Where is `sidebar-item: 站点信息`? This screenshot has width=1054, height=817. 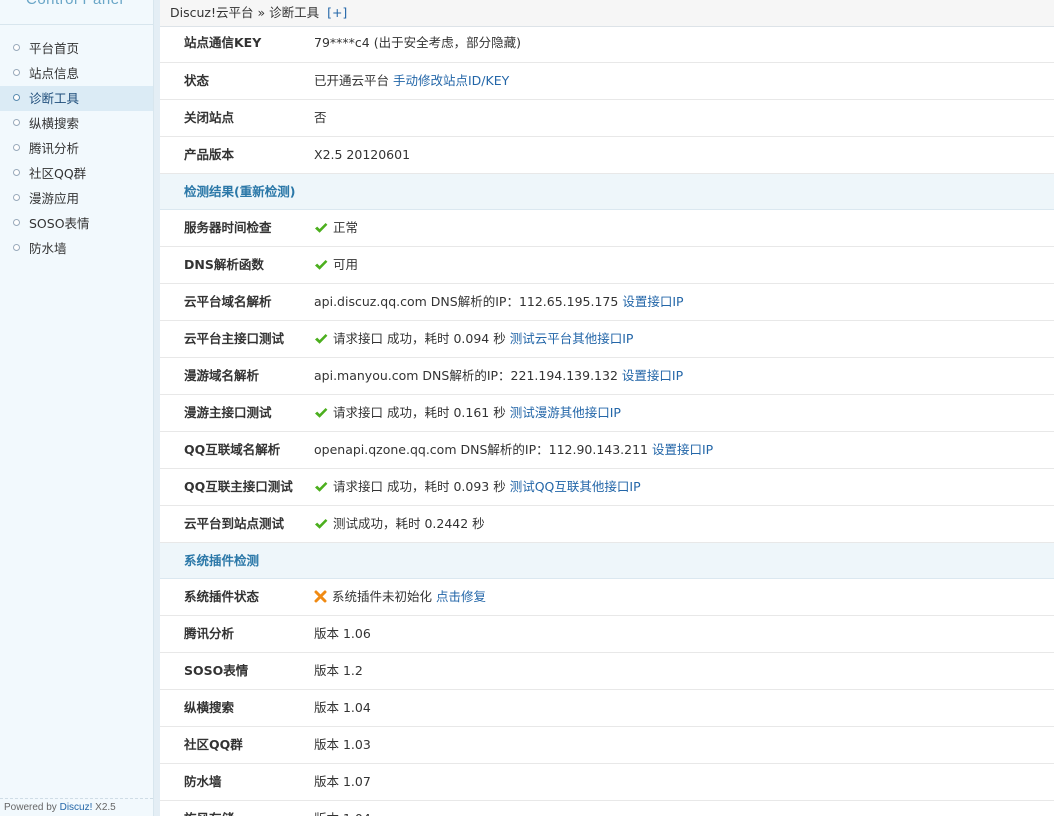 sidebar-item: 站点信息 is located at coordinates (76, 73).